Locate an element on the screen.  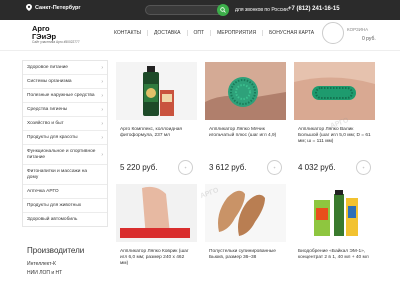
product-price: 4 032 руб. is located at coordinates (317, 167).